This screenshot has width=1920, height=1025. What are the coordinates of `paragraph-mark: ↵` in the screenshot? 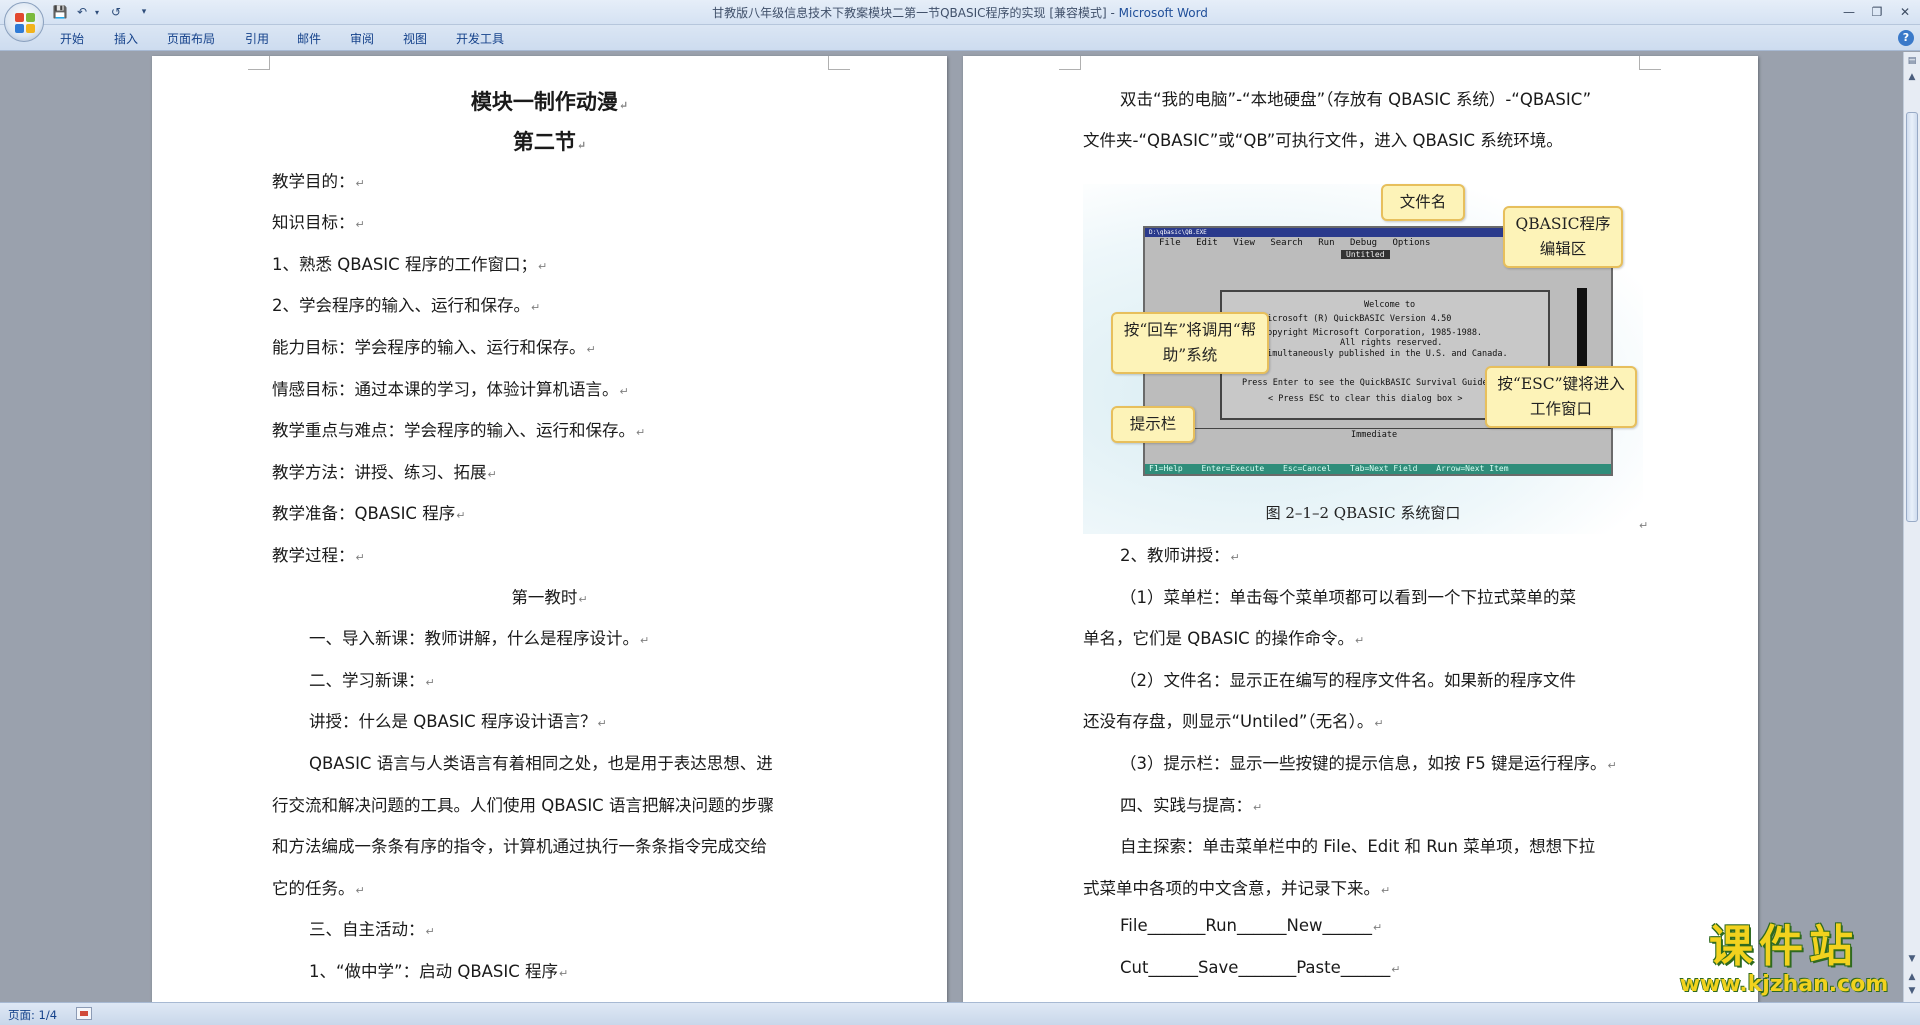 It's located at (1644, 525).